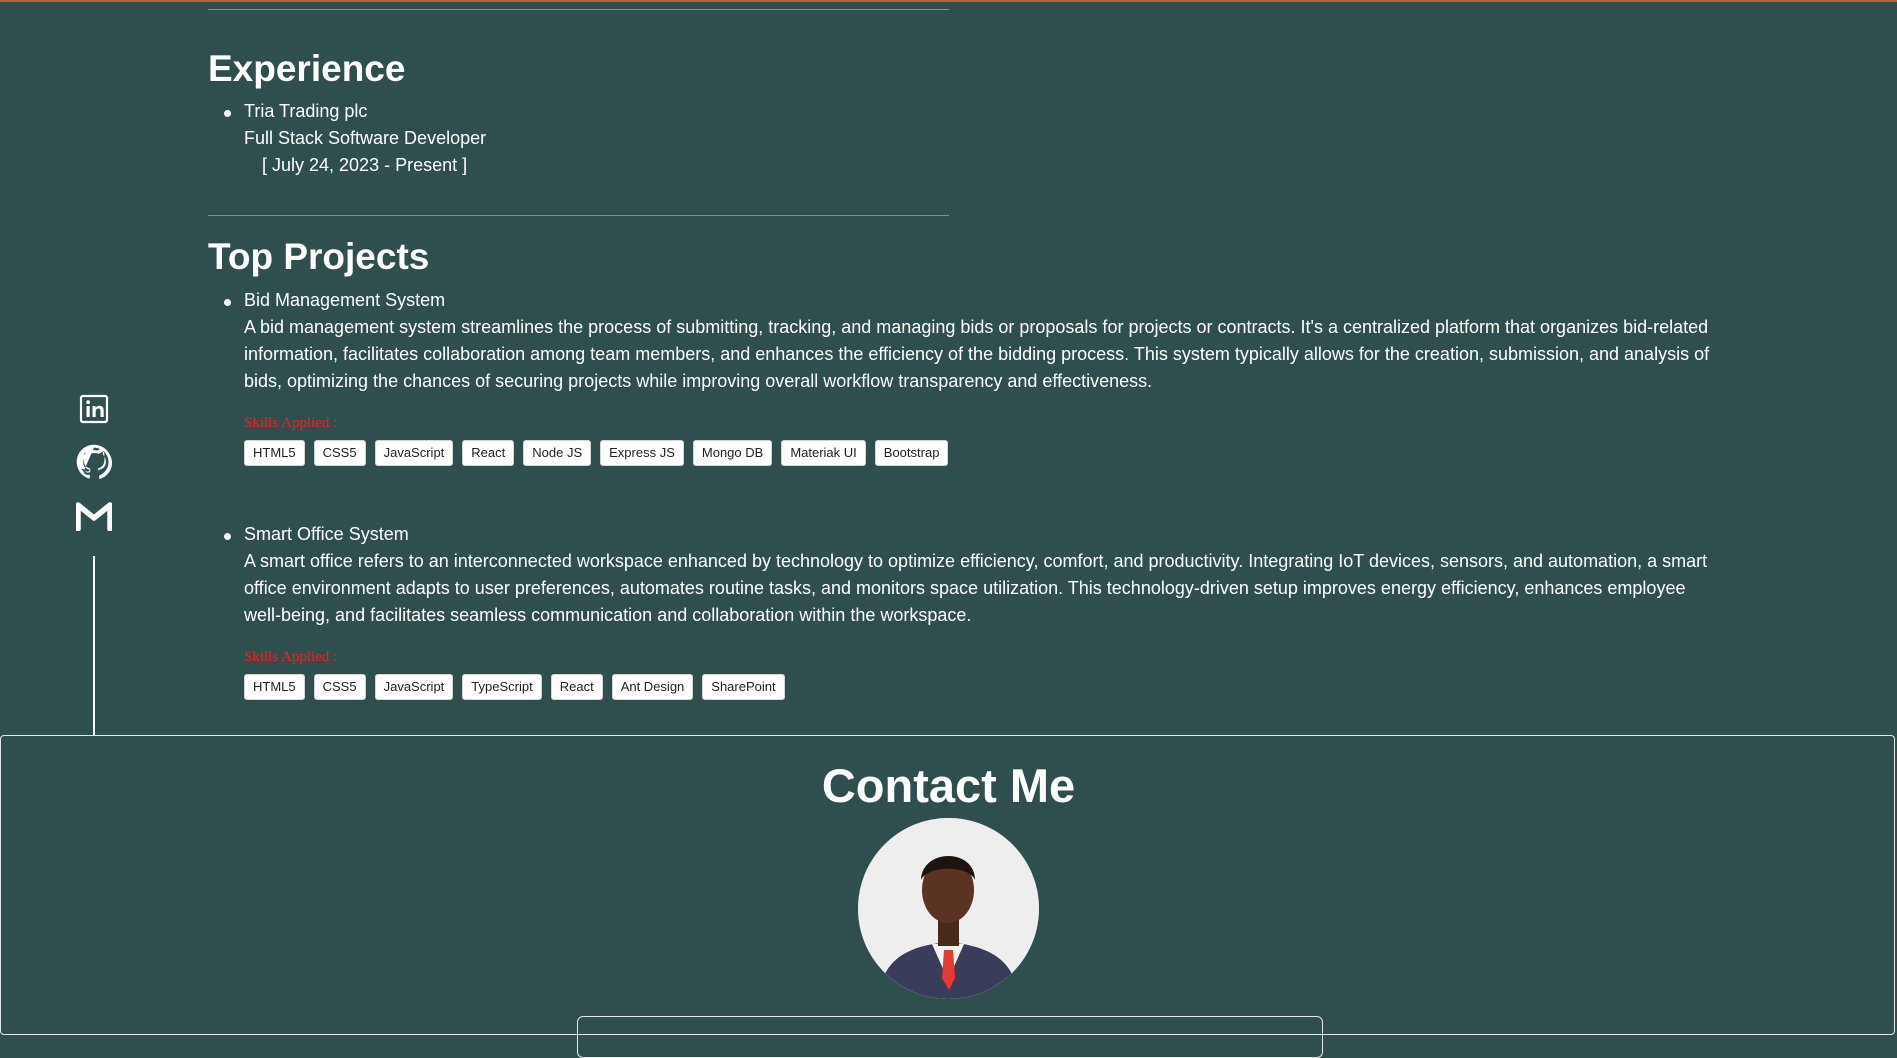 This screenshot has height=1058, width=1897. What do you see at coordinates (823, 453) in the screenshot?
I see `skill-chip: Materiak UI` at bounding box center [823, 453].